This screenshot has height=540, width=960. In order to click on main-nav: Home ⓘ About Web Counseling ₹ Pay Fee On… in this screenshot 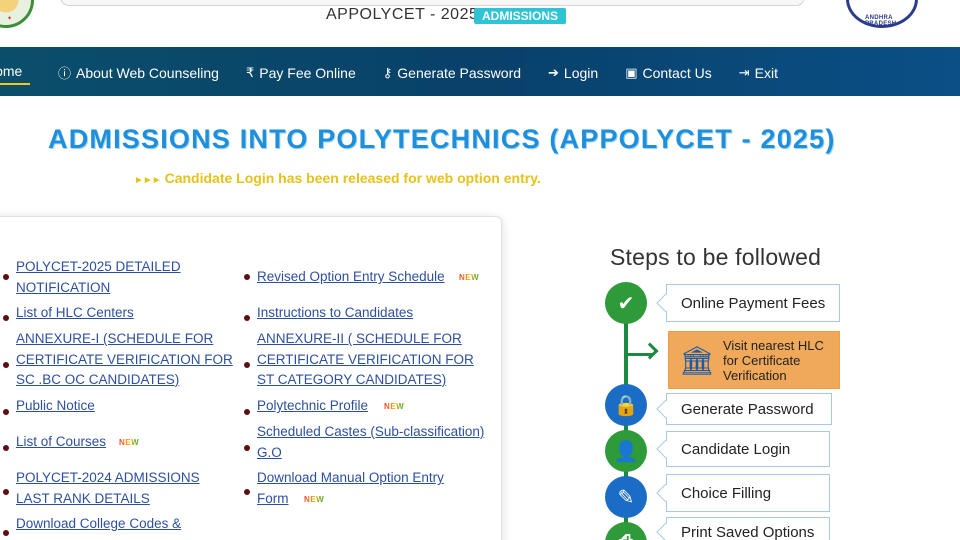, I will do `click(480, 71)`.